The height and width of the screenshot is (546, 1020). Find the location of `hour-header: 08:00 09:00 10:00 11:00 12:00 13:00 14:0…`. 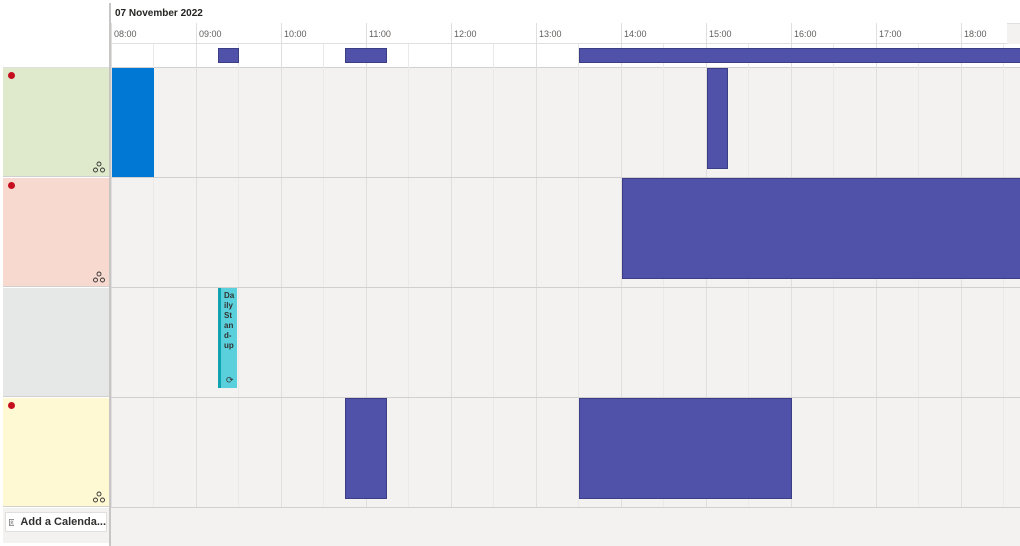

hour-header: 08:00 09:00 10:00 11:00 12:00 13:00 14:0… is located at coordinates (559, 33).